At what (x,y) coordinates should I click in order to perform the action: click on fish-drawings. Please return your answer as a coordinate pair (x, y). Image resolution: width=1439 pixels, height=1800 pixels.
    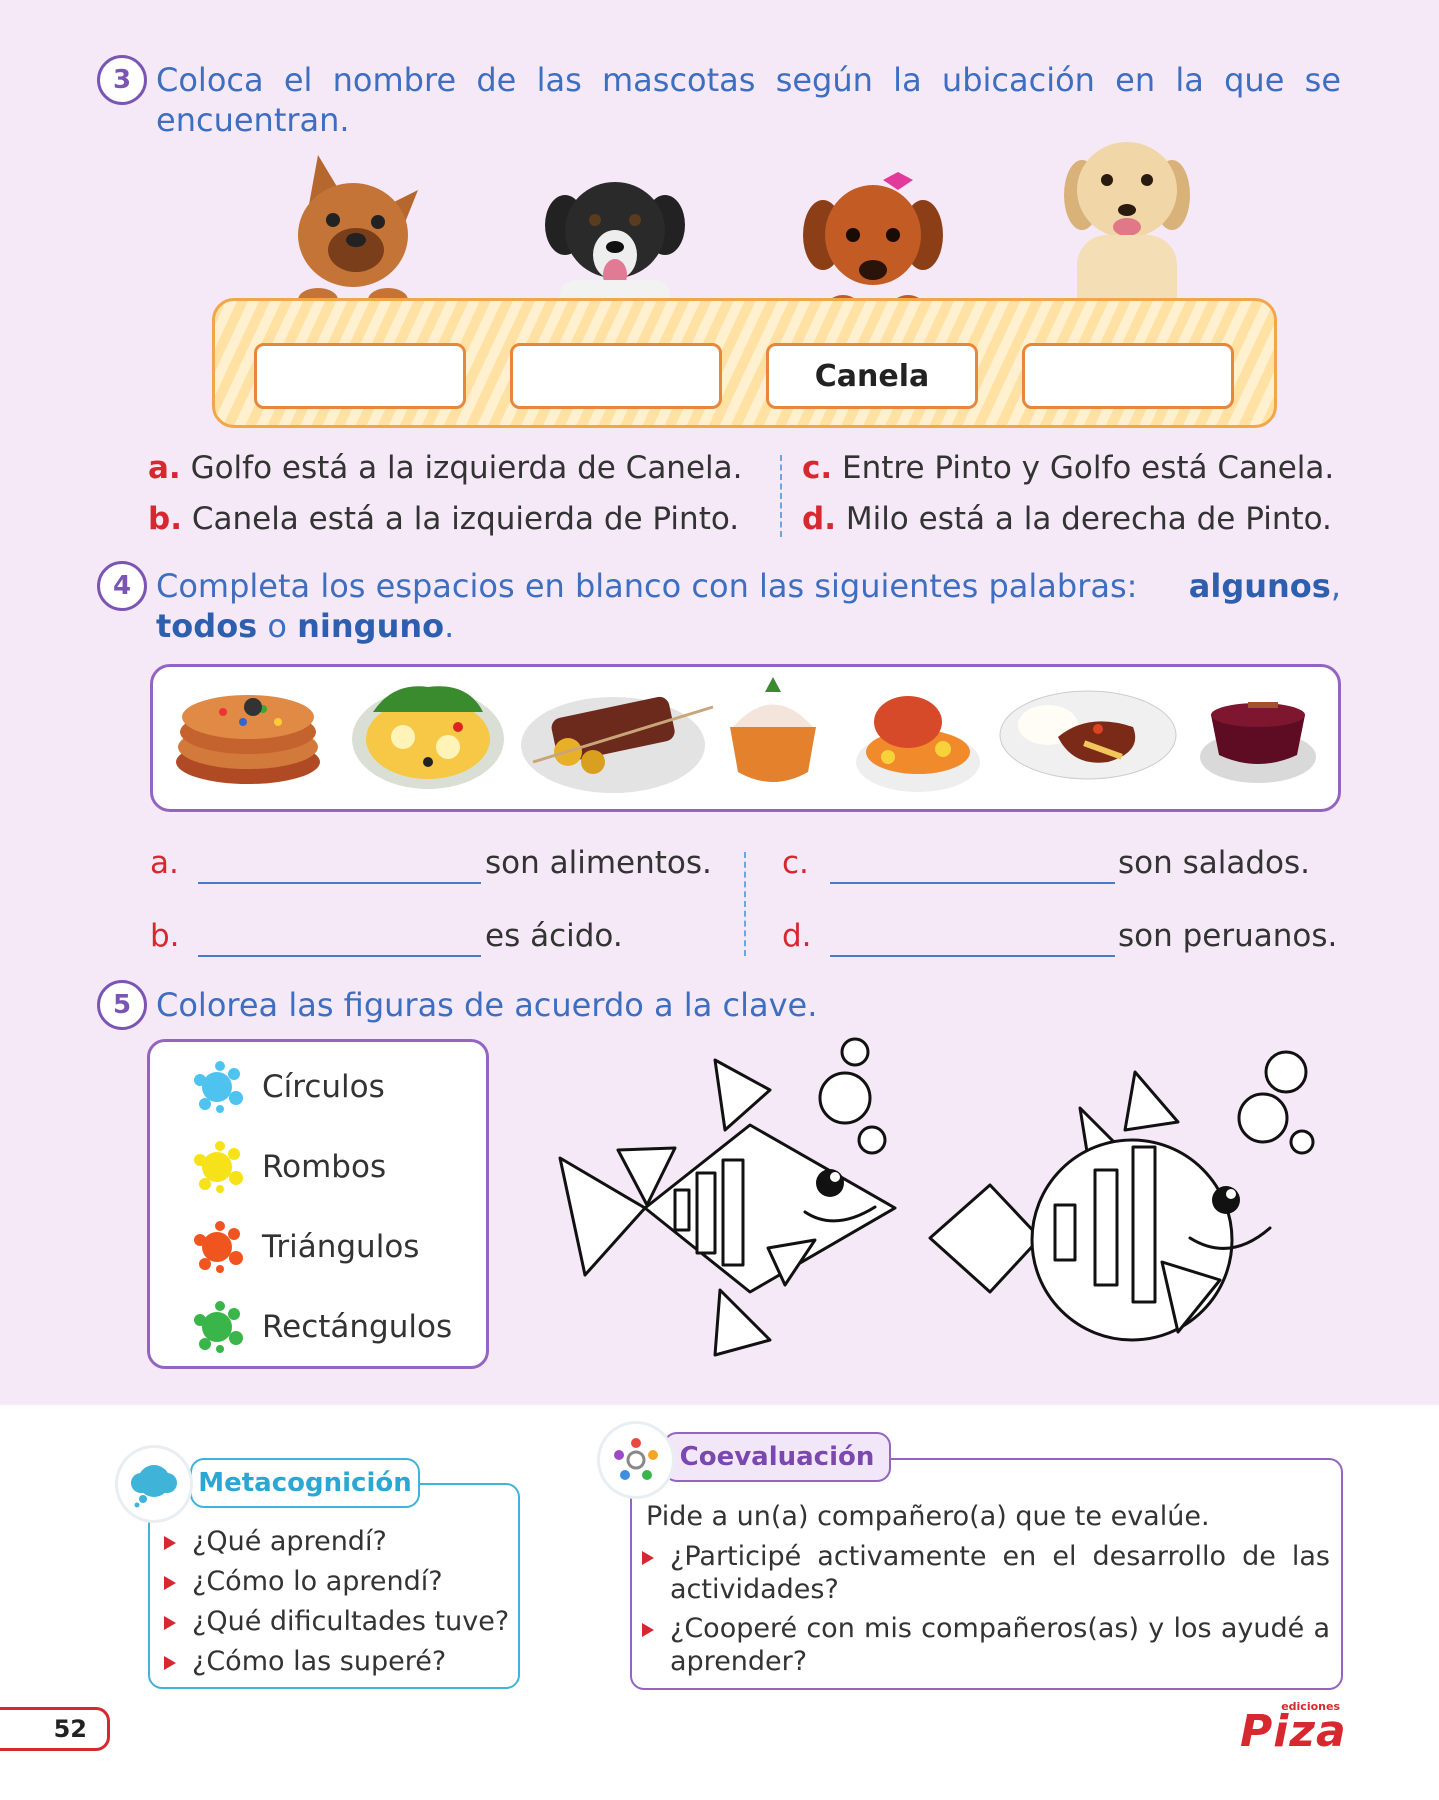
    Looking at the image, I should click on (945, 1205).